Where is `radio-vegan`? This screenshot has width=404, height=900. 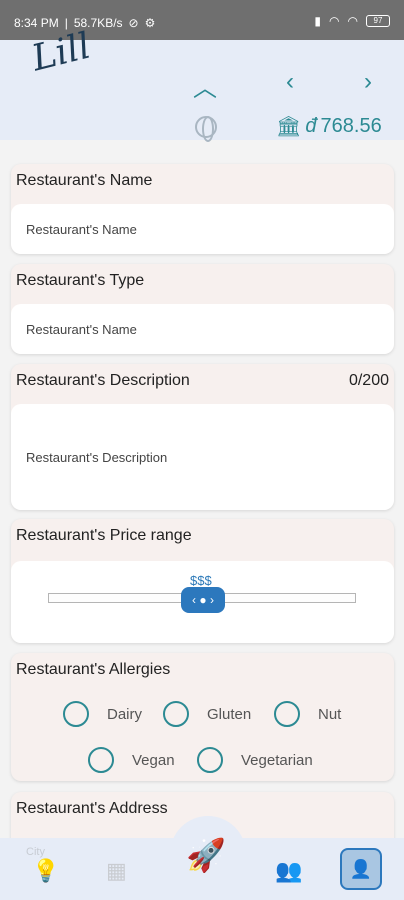
radio-vegan is located at coordinates (101, 760).